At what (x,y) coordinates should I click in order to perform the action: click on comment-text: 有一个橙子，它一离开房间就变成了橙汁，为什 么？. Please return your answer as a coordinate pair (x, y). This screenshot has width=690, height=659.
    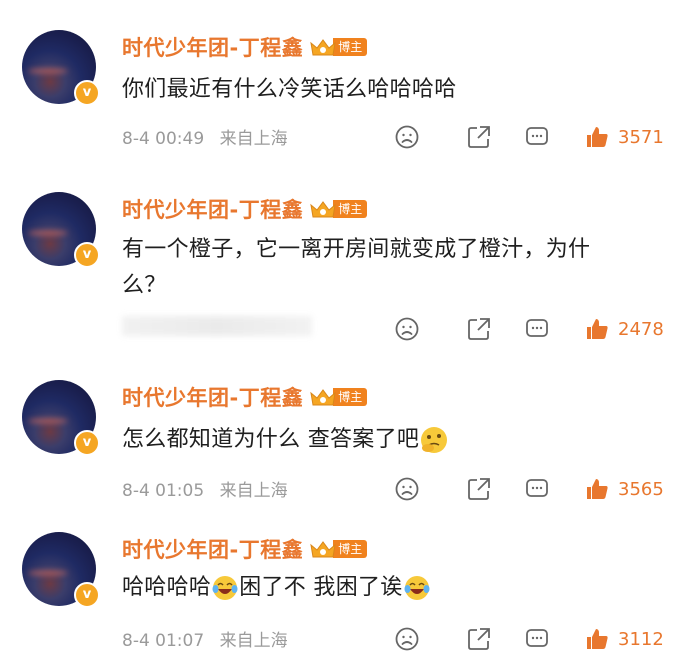
    Looking at the image, I should click on (395, 268).